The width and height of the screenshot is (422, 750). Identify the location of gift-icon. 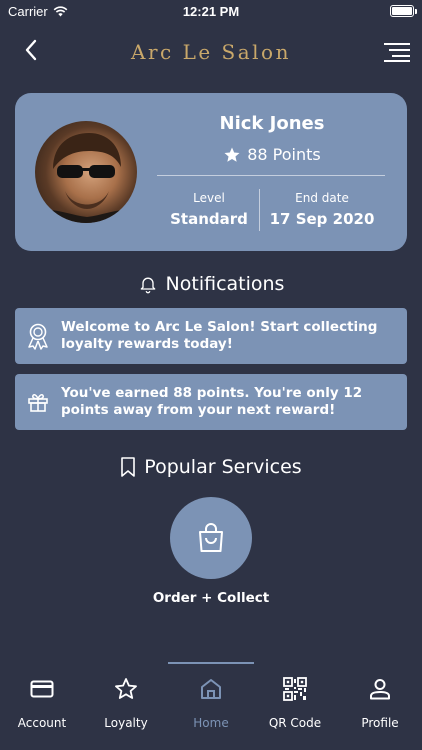
(38, 402).